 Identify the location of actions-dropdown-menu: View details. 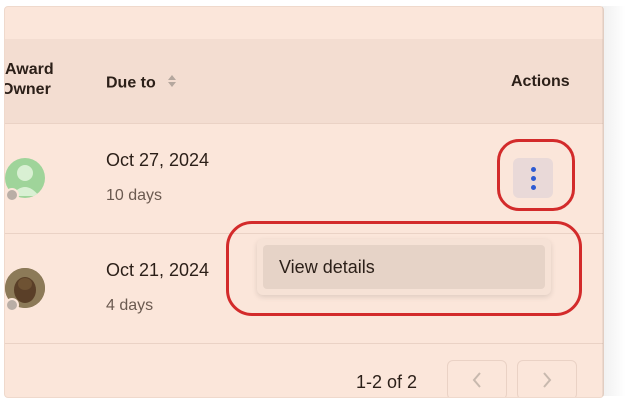
(404, 267).